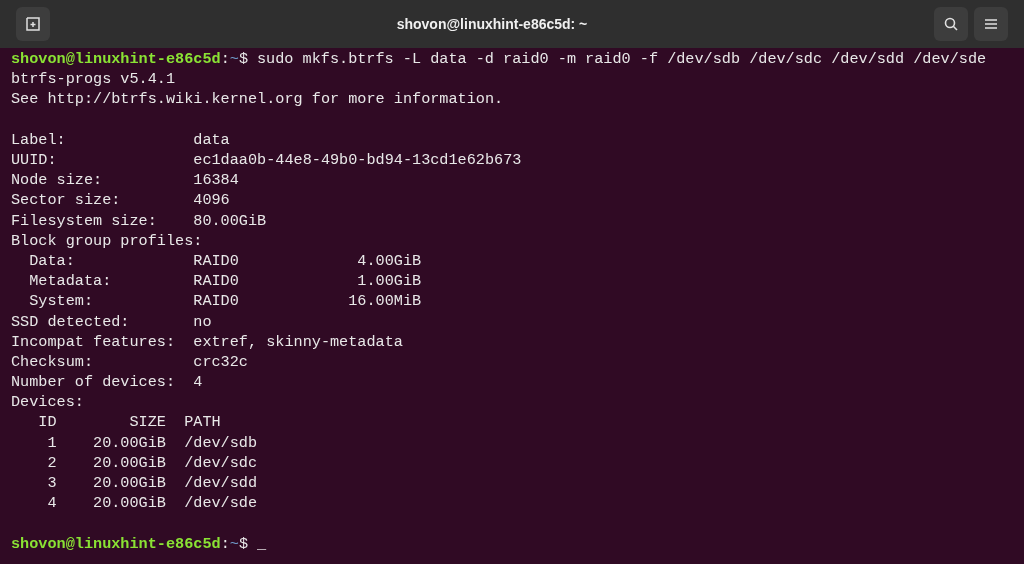 Image resolution: width=1024 pixels, height=564 pixels. I want to click on terminal-line: Number of devices: 4, so click(107, 382).